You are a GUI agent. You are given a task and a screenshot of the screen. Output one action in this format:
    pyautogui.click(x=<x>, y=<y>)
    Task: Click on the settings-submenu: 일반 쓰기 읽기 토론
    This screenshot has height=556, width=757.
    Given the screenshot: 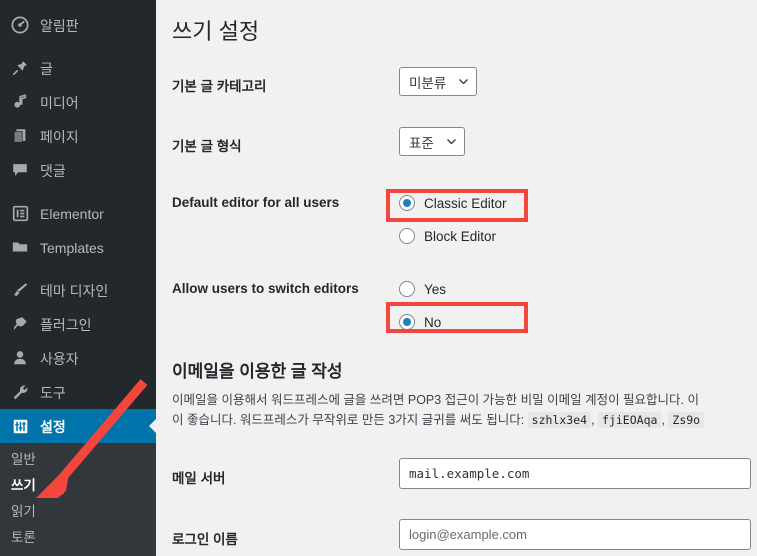 What is the action you would take?
    pyautogui.click(x=78, y=499)
    